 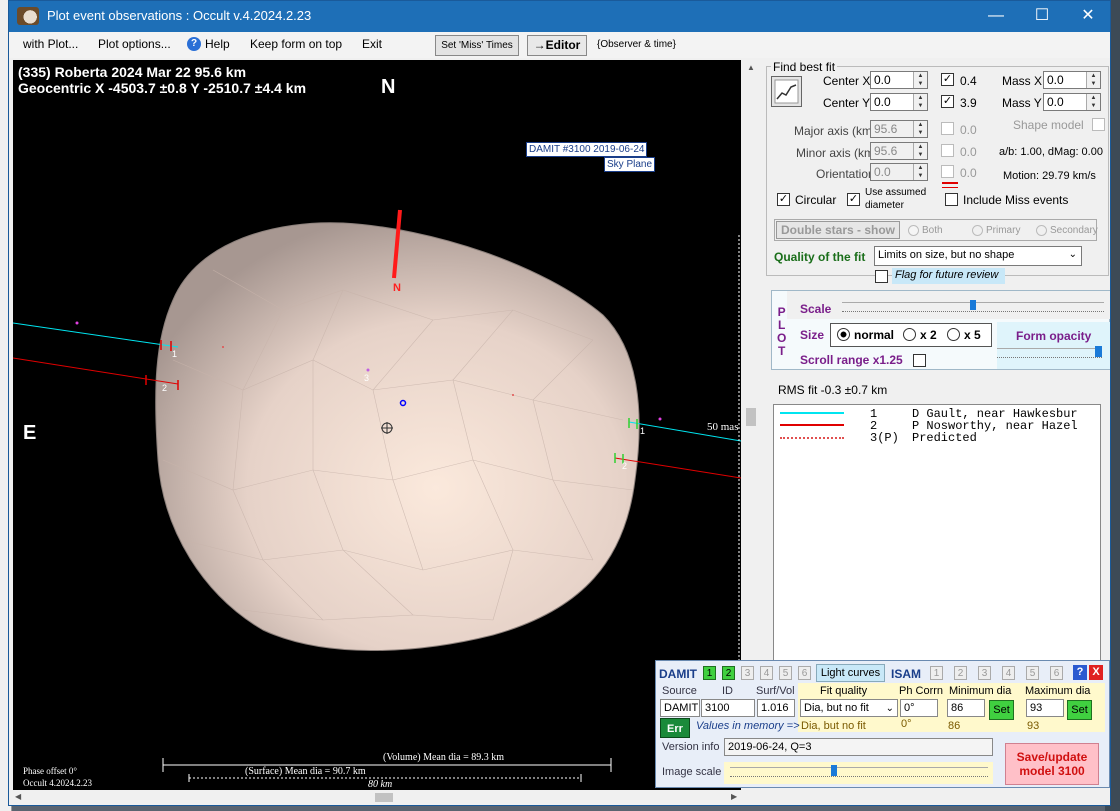 What do you see at coordinates (899, 80) in the screenshot?
I see `center-x-input: 0.0 ▲ ▼` at bounding box center [899, 80].